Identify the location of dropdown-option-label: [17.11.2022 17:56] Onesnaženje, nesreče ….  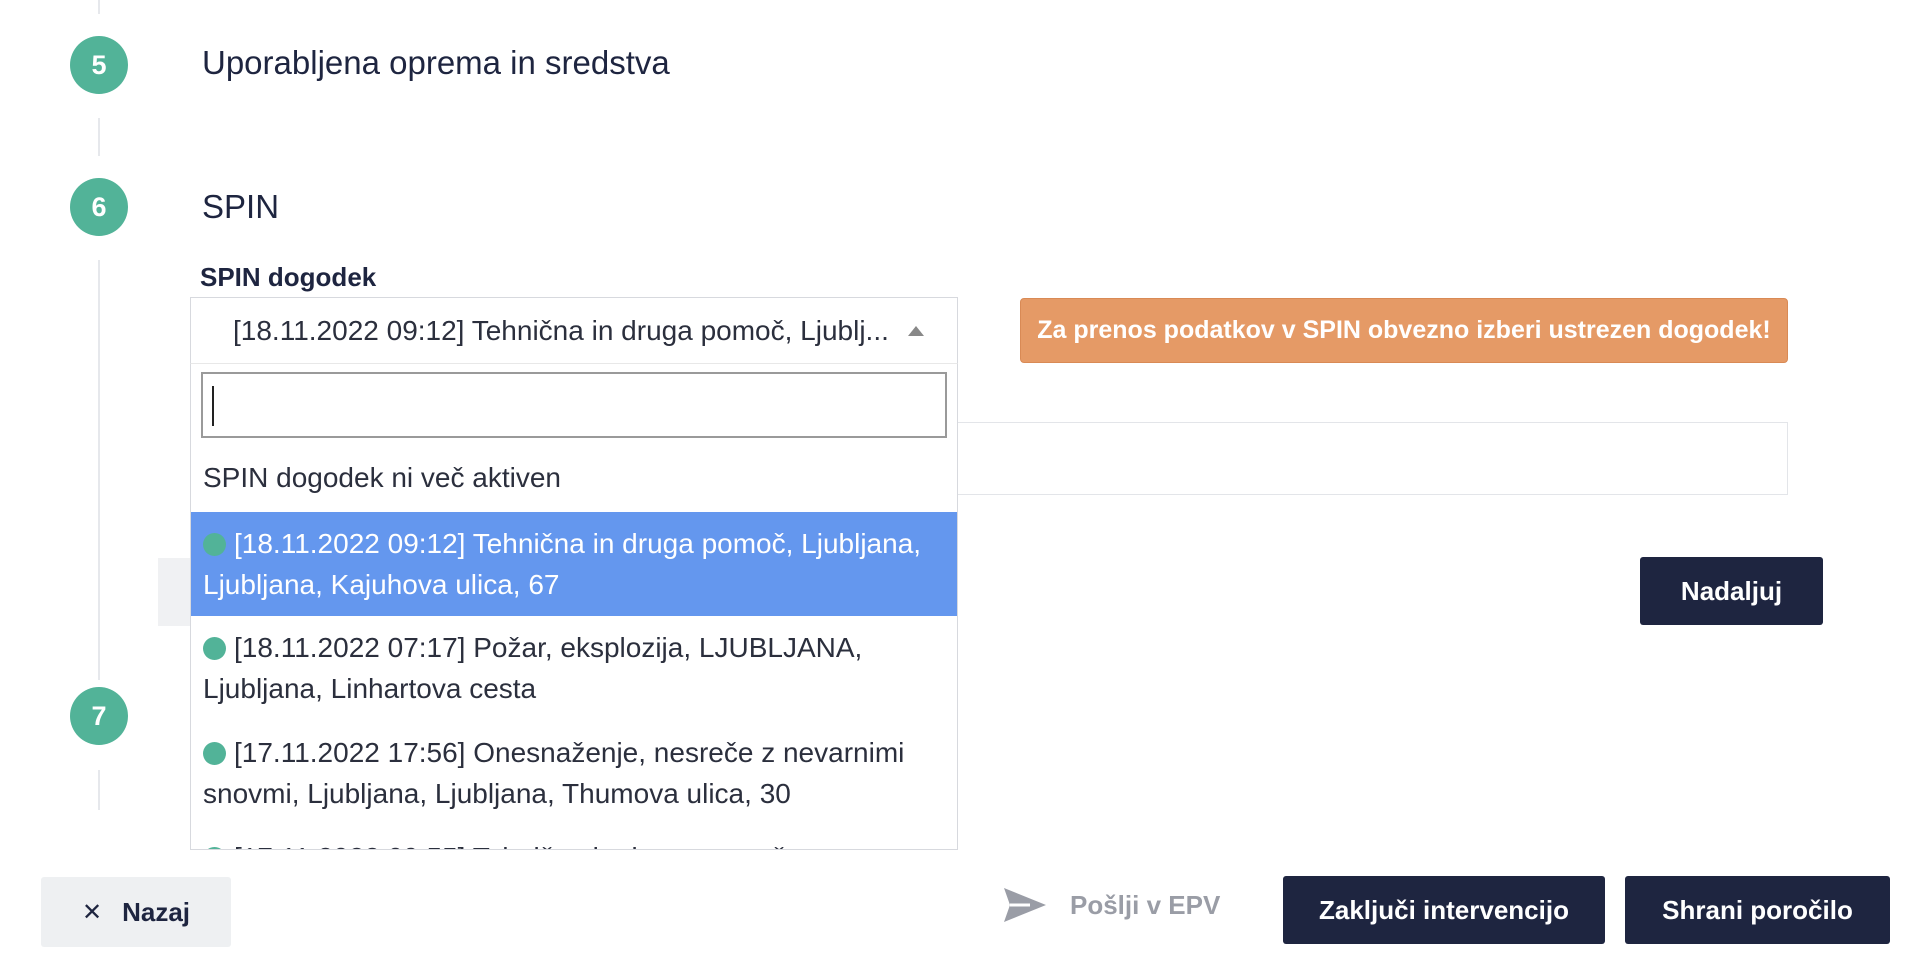
(554, 773).